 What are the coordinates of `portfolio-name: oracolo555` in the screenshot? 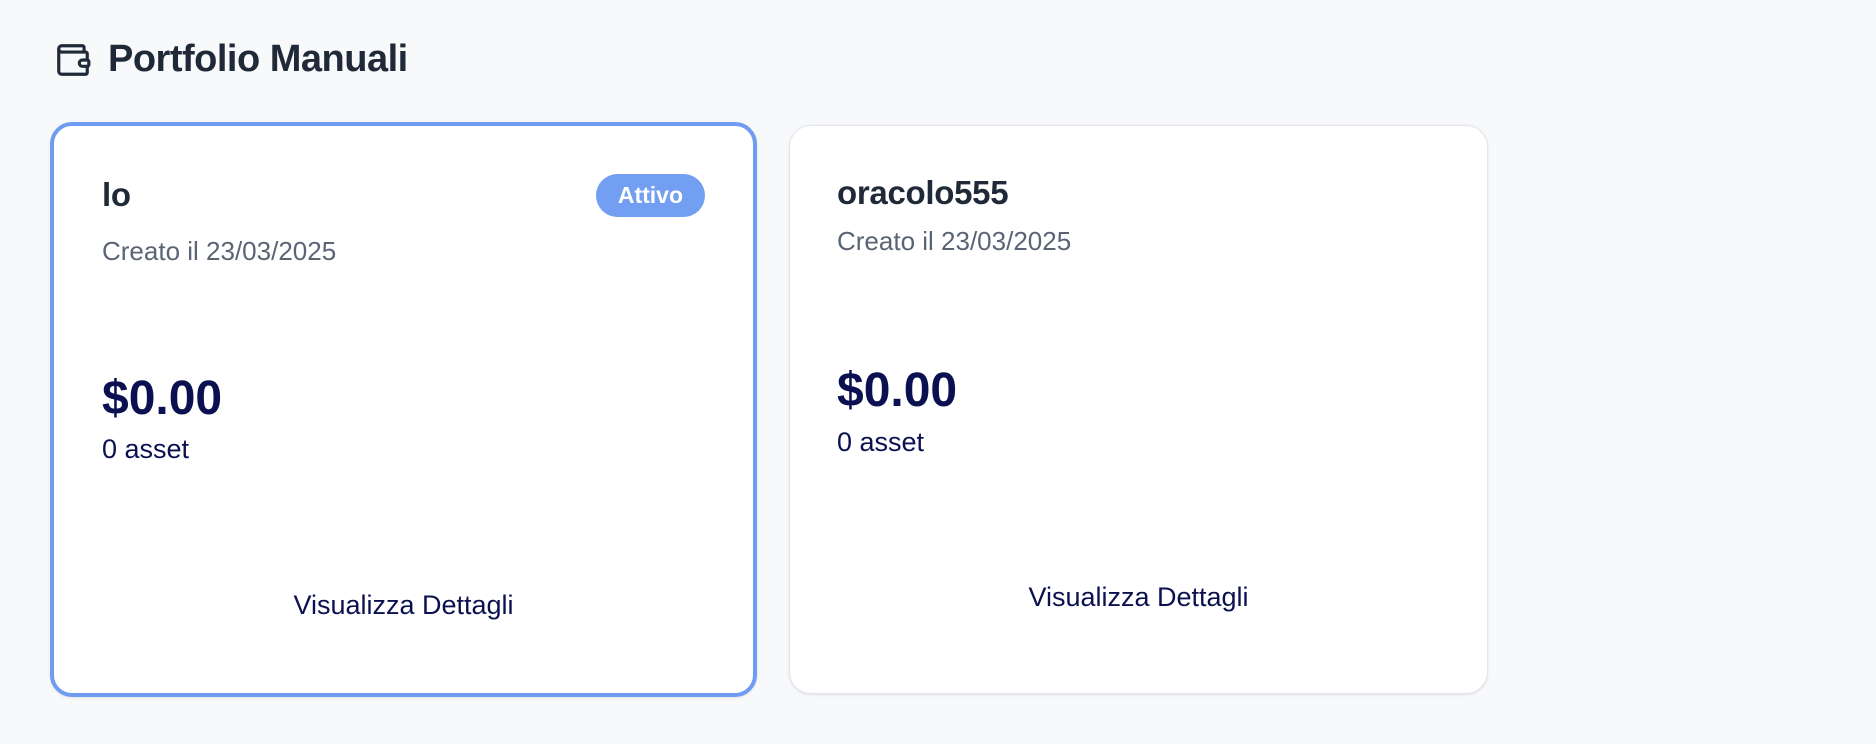 It's located at (923, 192).